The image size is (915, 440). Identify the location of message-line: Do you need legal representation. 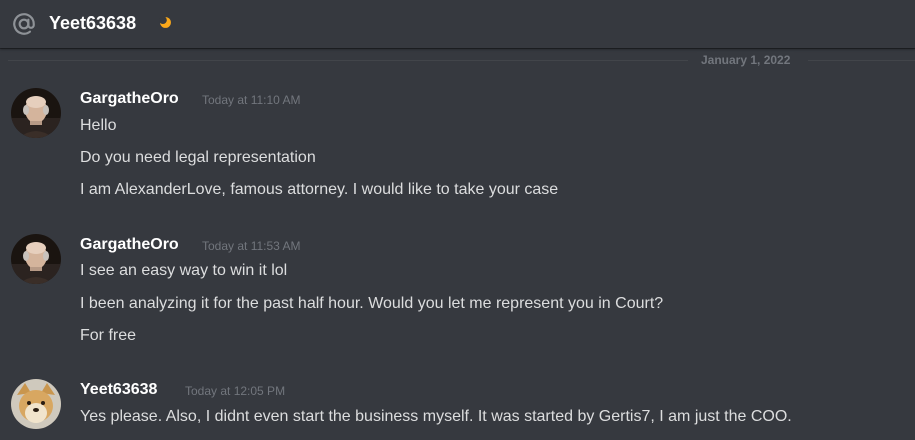
(198, 157).